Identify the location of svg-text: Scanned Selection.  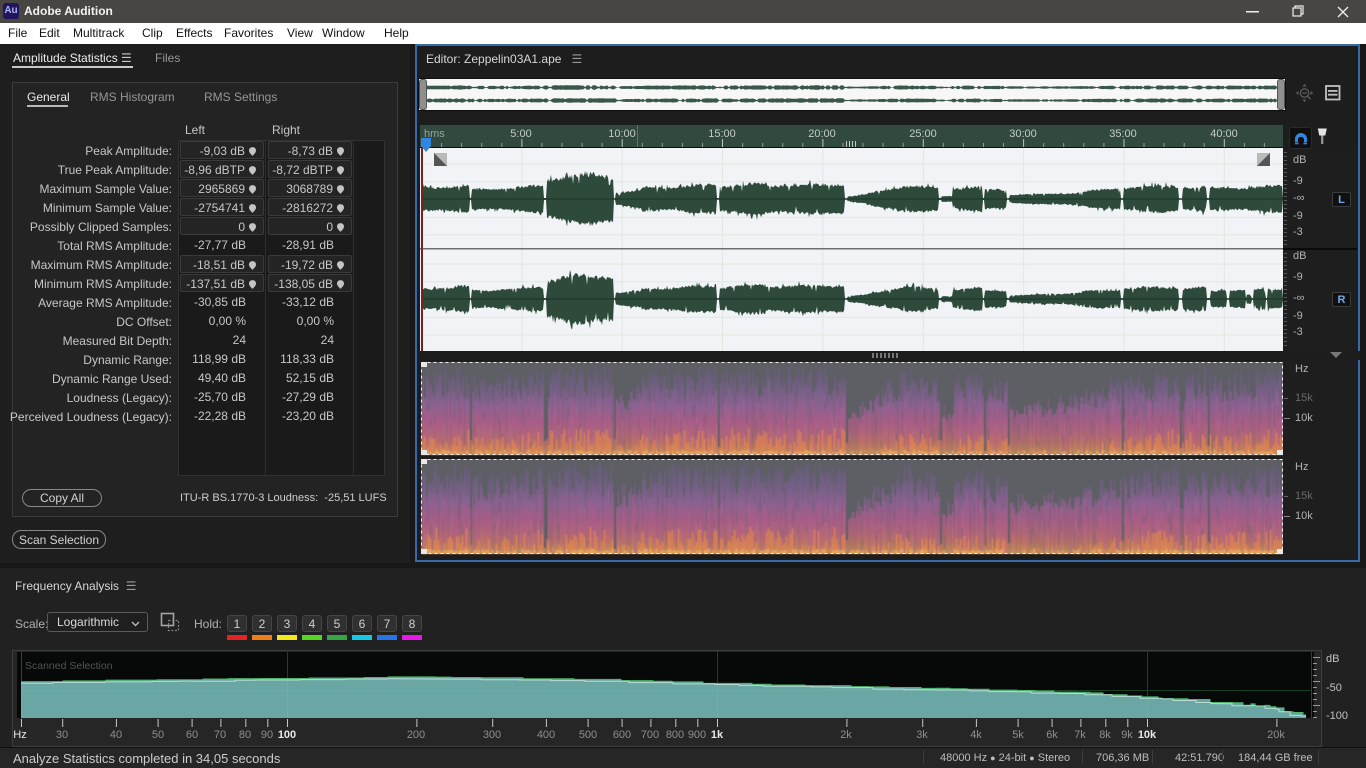
(69, 666).